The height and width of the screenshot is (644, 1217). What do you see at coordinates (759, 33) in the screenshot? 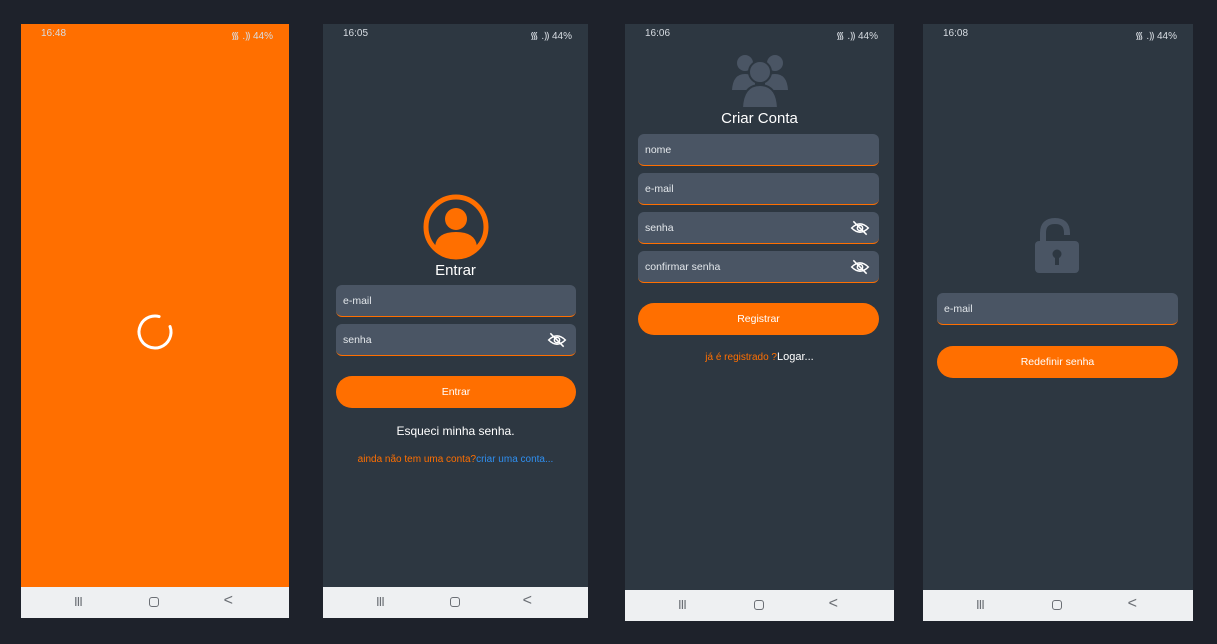
I see `status-bar: 16:06 ᯾ .⸩ 44%` at bounding box center [759, 33].